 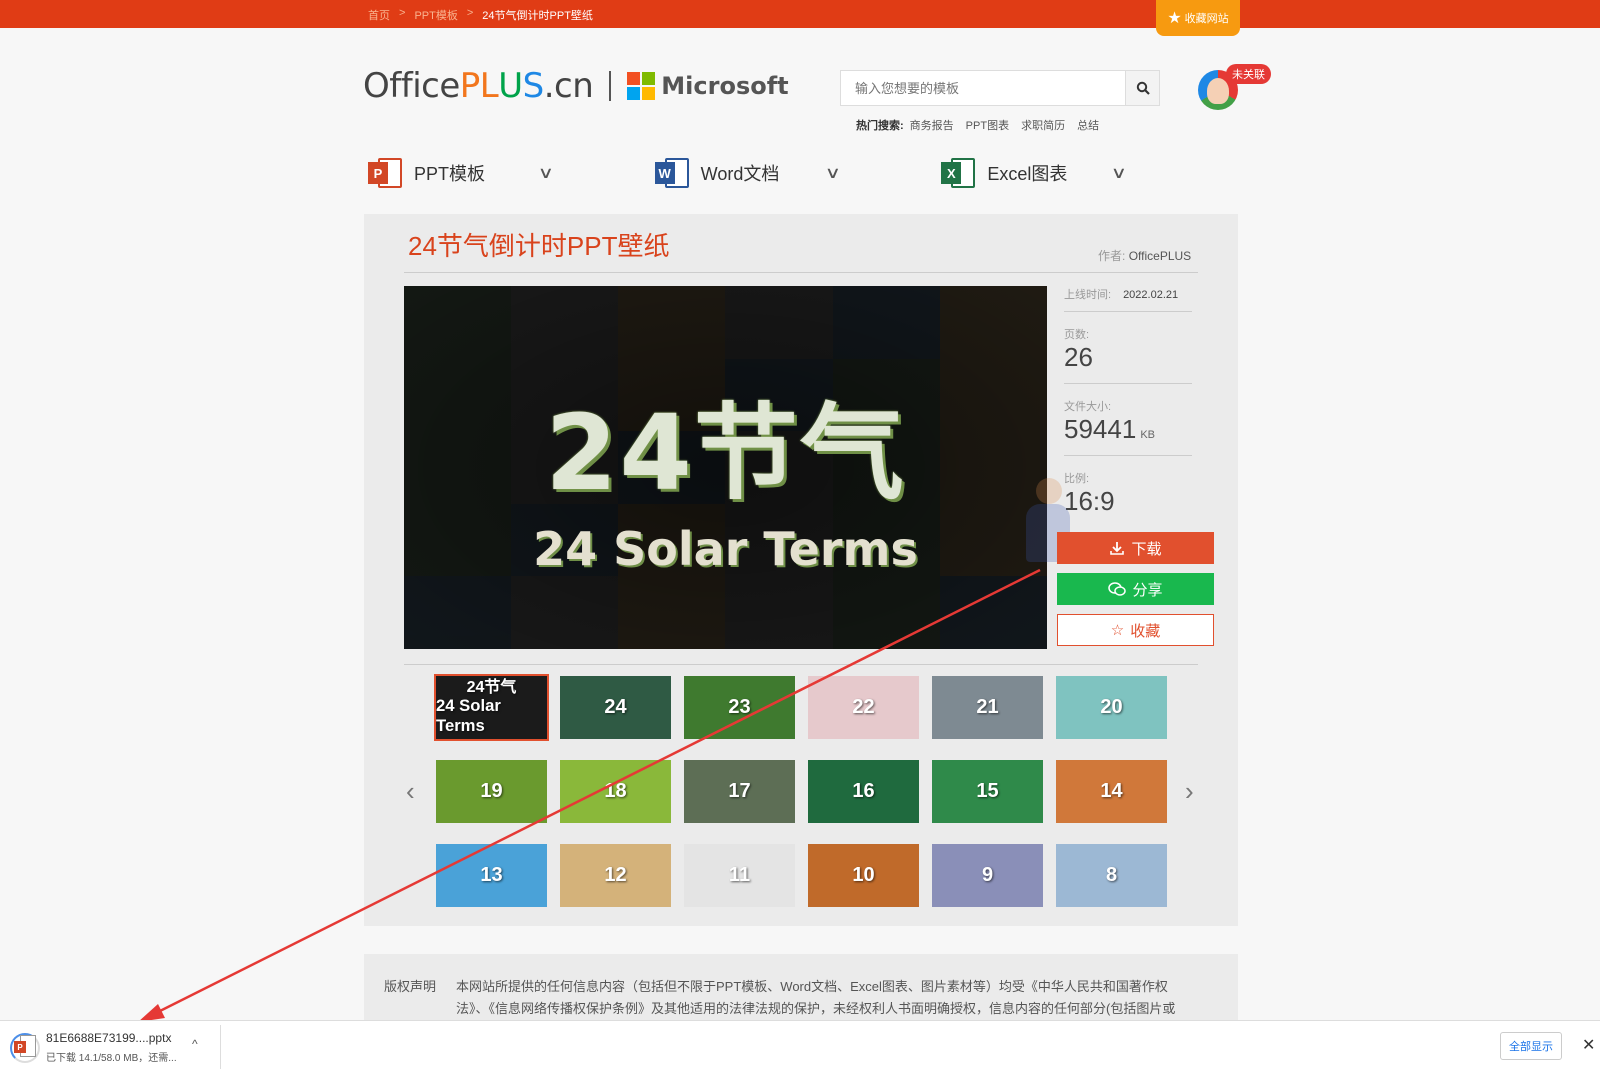 What do you see at coordinates (725, 549) in the screenshot?
I see `preview-subtitle: 24 Solar Terms` at bounding box center [725, 549].